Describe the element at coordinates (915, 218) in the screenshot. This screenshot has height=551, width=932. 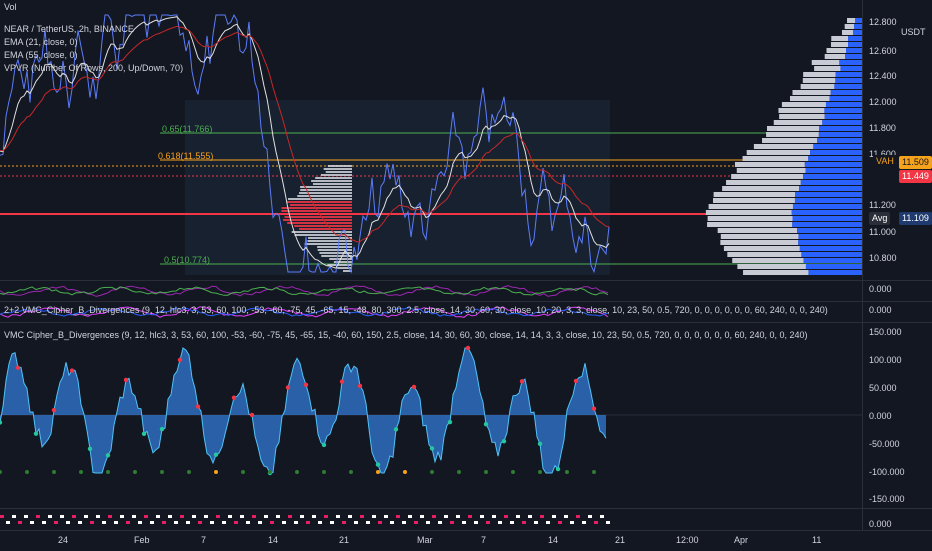
I see `avg-price-badge: 11.109` at that location.